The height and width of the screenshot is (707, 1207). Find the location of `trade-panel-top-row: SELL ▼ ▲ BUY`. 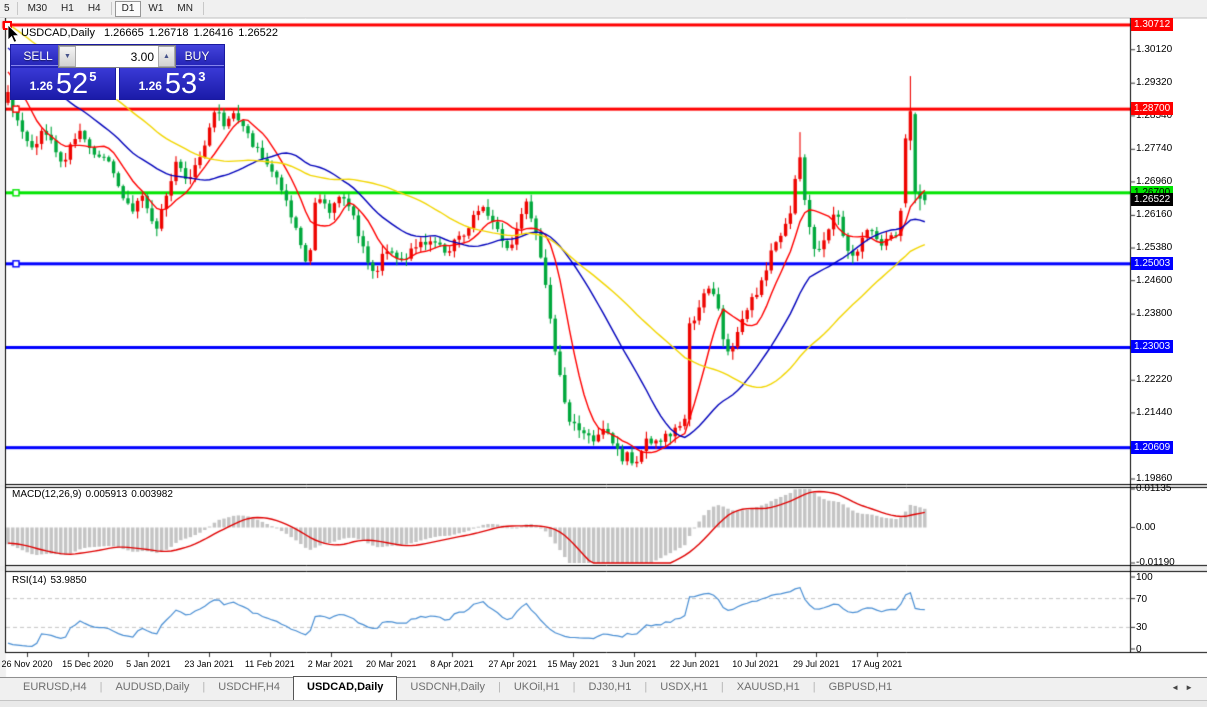

trade-panel-top-row: SELL ▼ ▲ BUY is located at coordinates (117, 56).